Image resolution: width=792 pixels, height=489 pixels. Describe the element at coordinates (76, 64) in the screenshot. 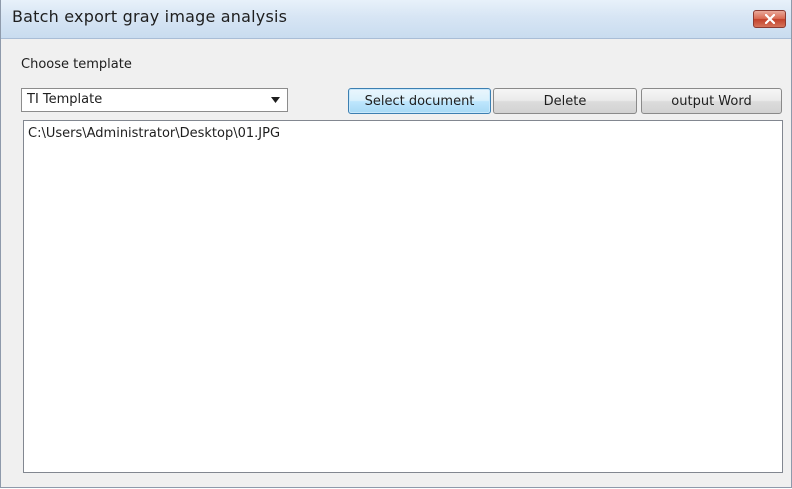

I see `choose-template-label: Choose template` at that location.